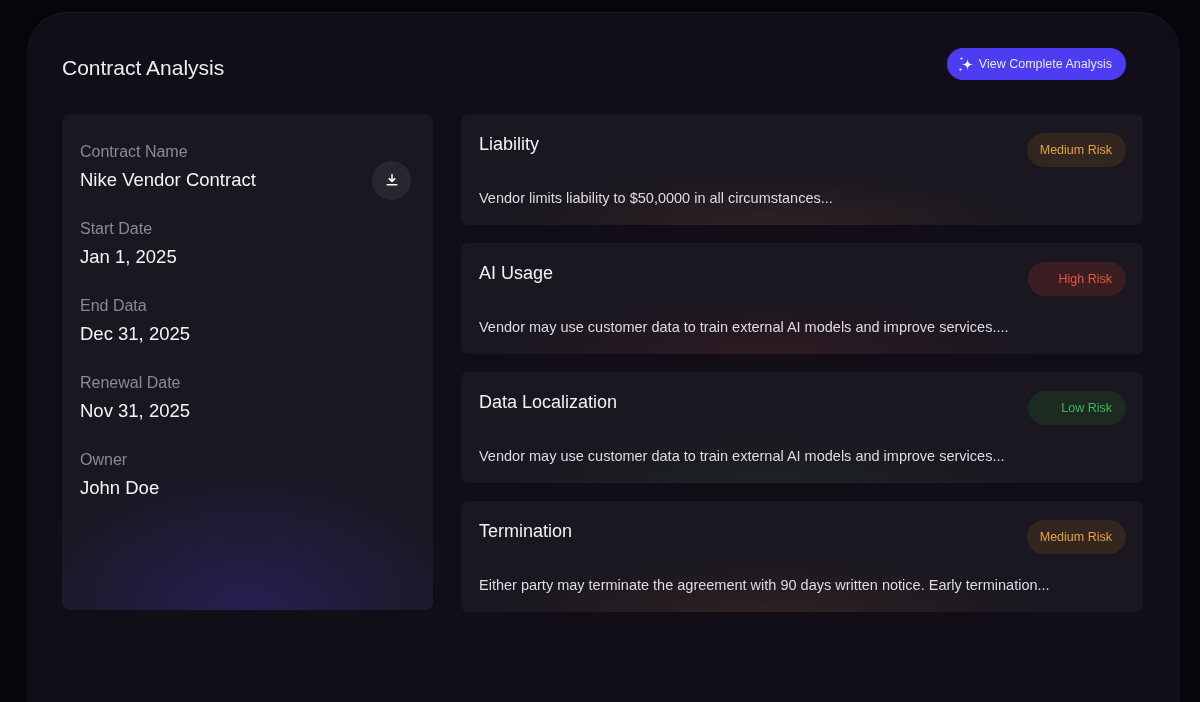 Image resolution: width=1200 pixels, height=702 pixels. I want to click on field-value: Dec 31, 2025, so click(135, 334).